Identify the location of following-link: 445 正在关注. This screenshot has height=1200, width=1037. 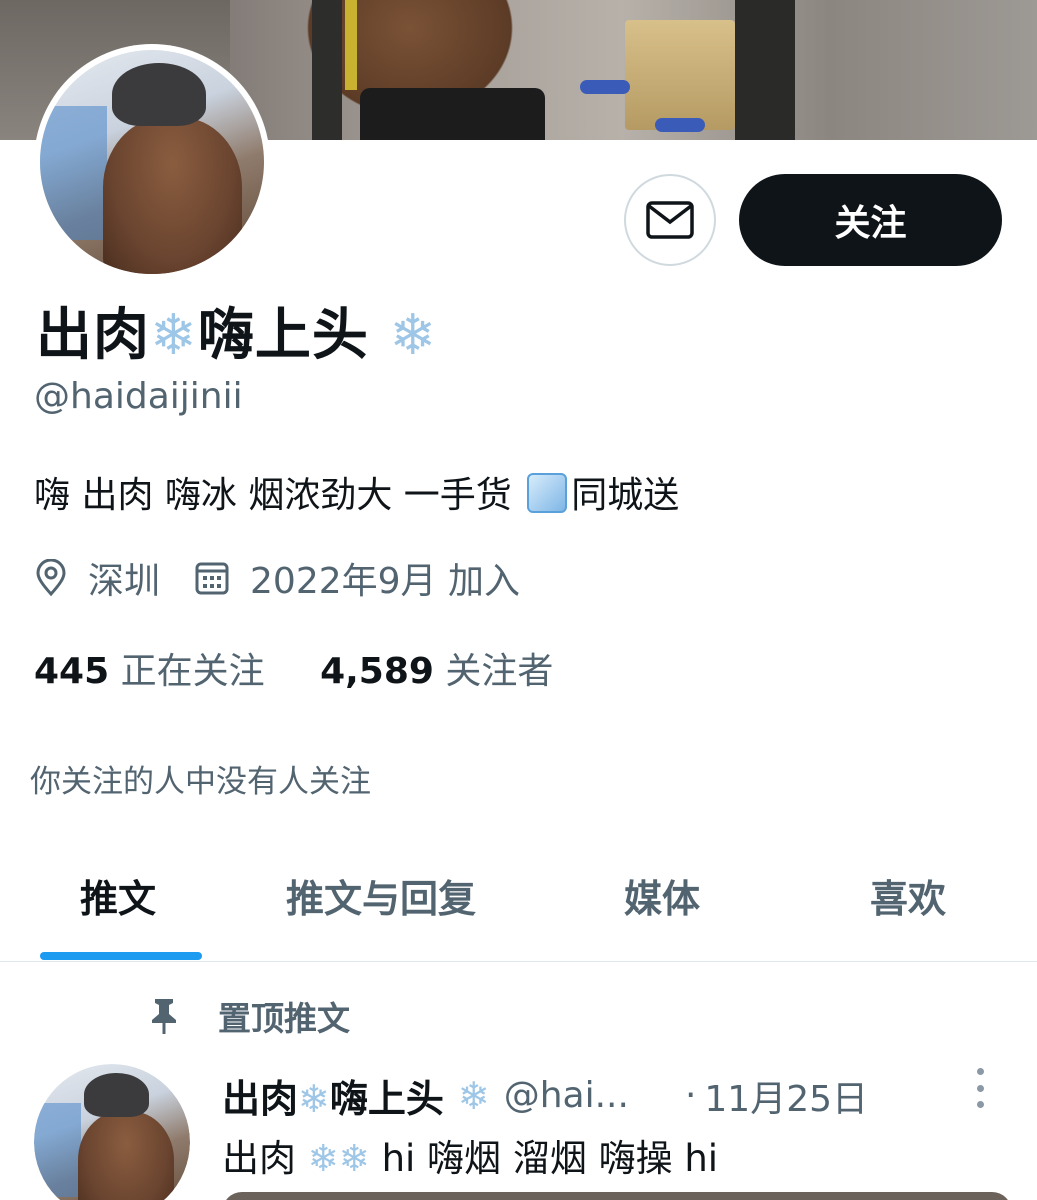
(171, 671).